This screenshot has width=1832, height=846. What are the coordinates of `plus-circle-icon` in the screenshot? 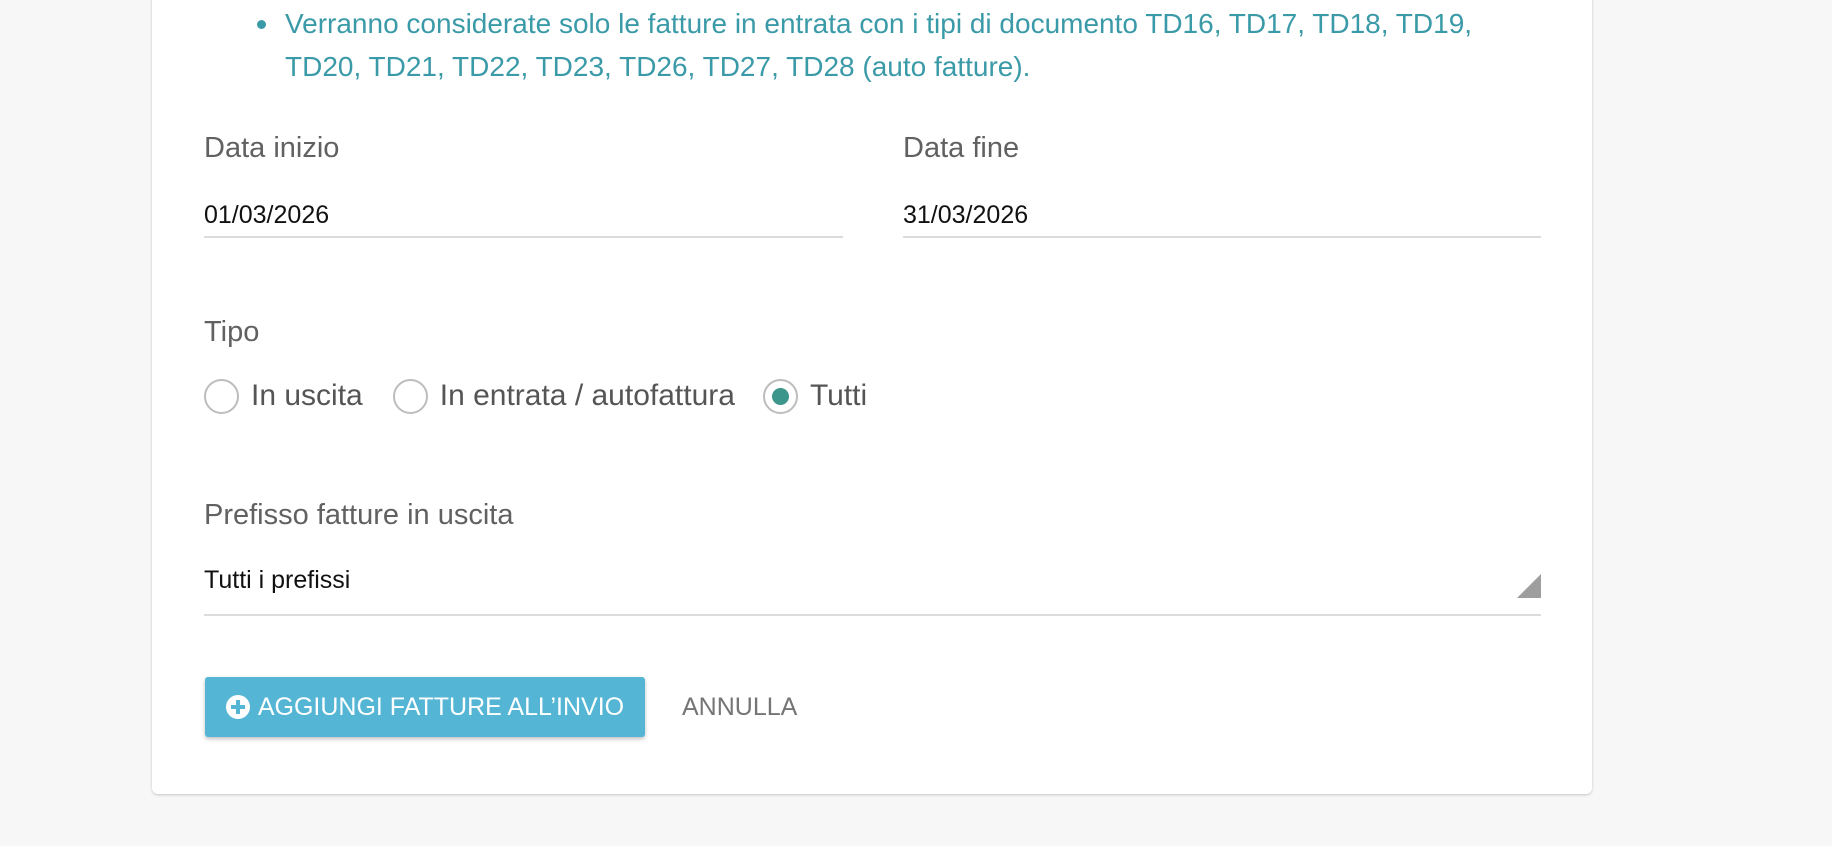 It's located at (237, 707).